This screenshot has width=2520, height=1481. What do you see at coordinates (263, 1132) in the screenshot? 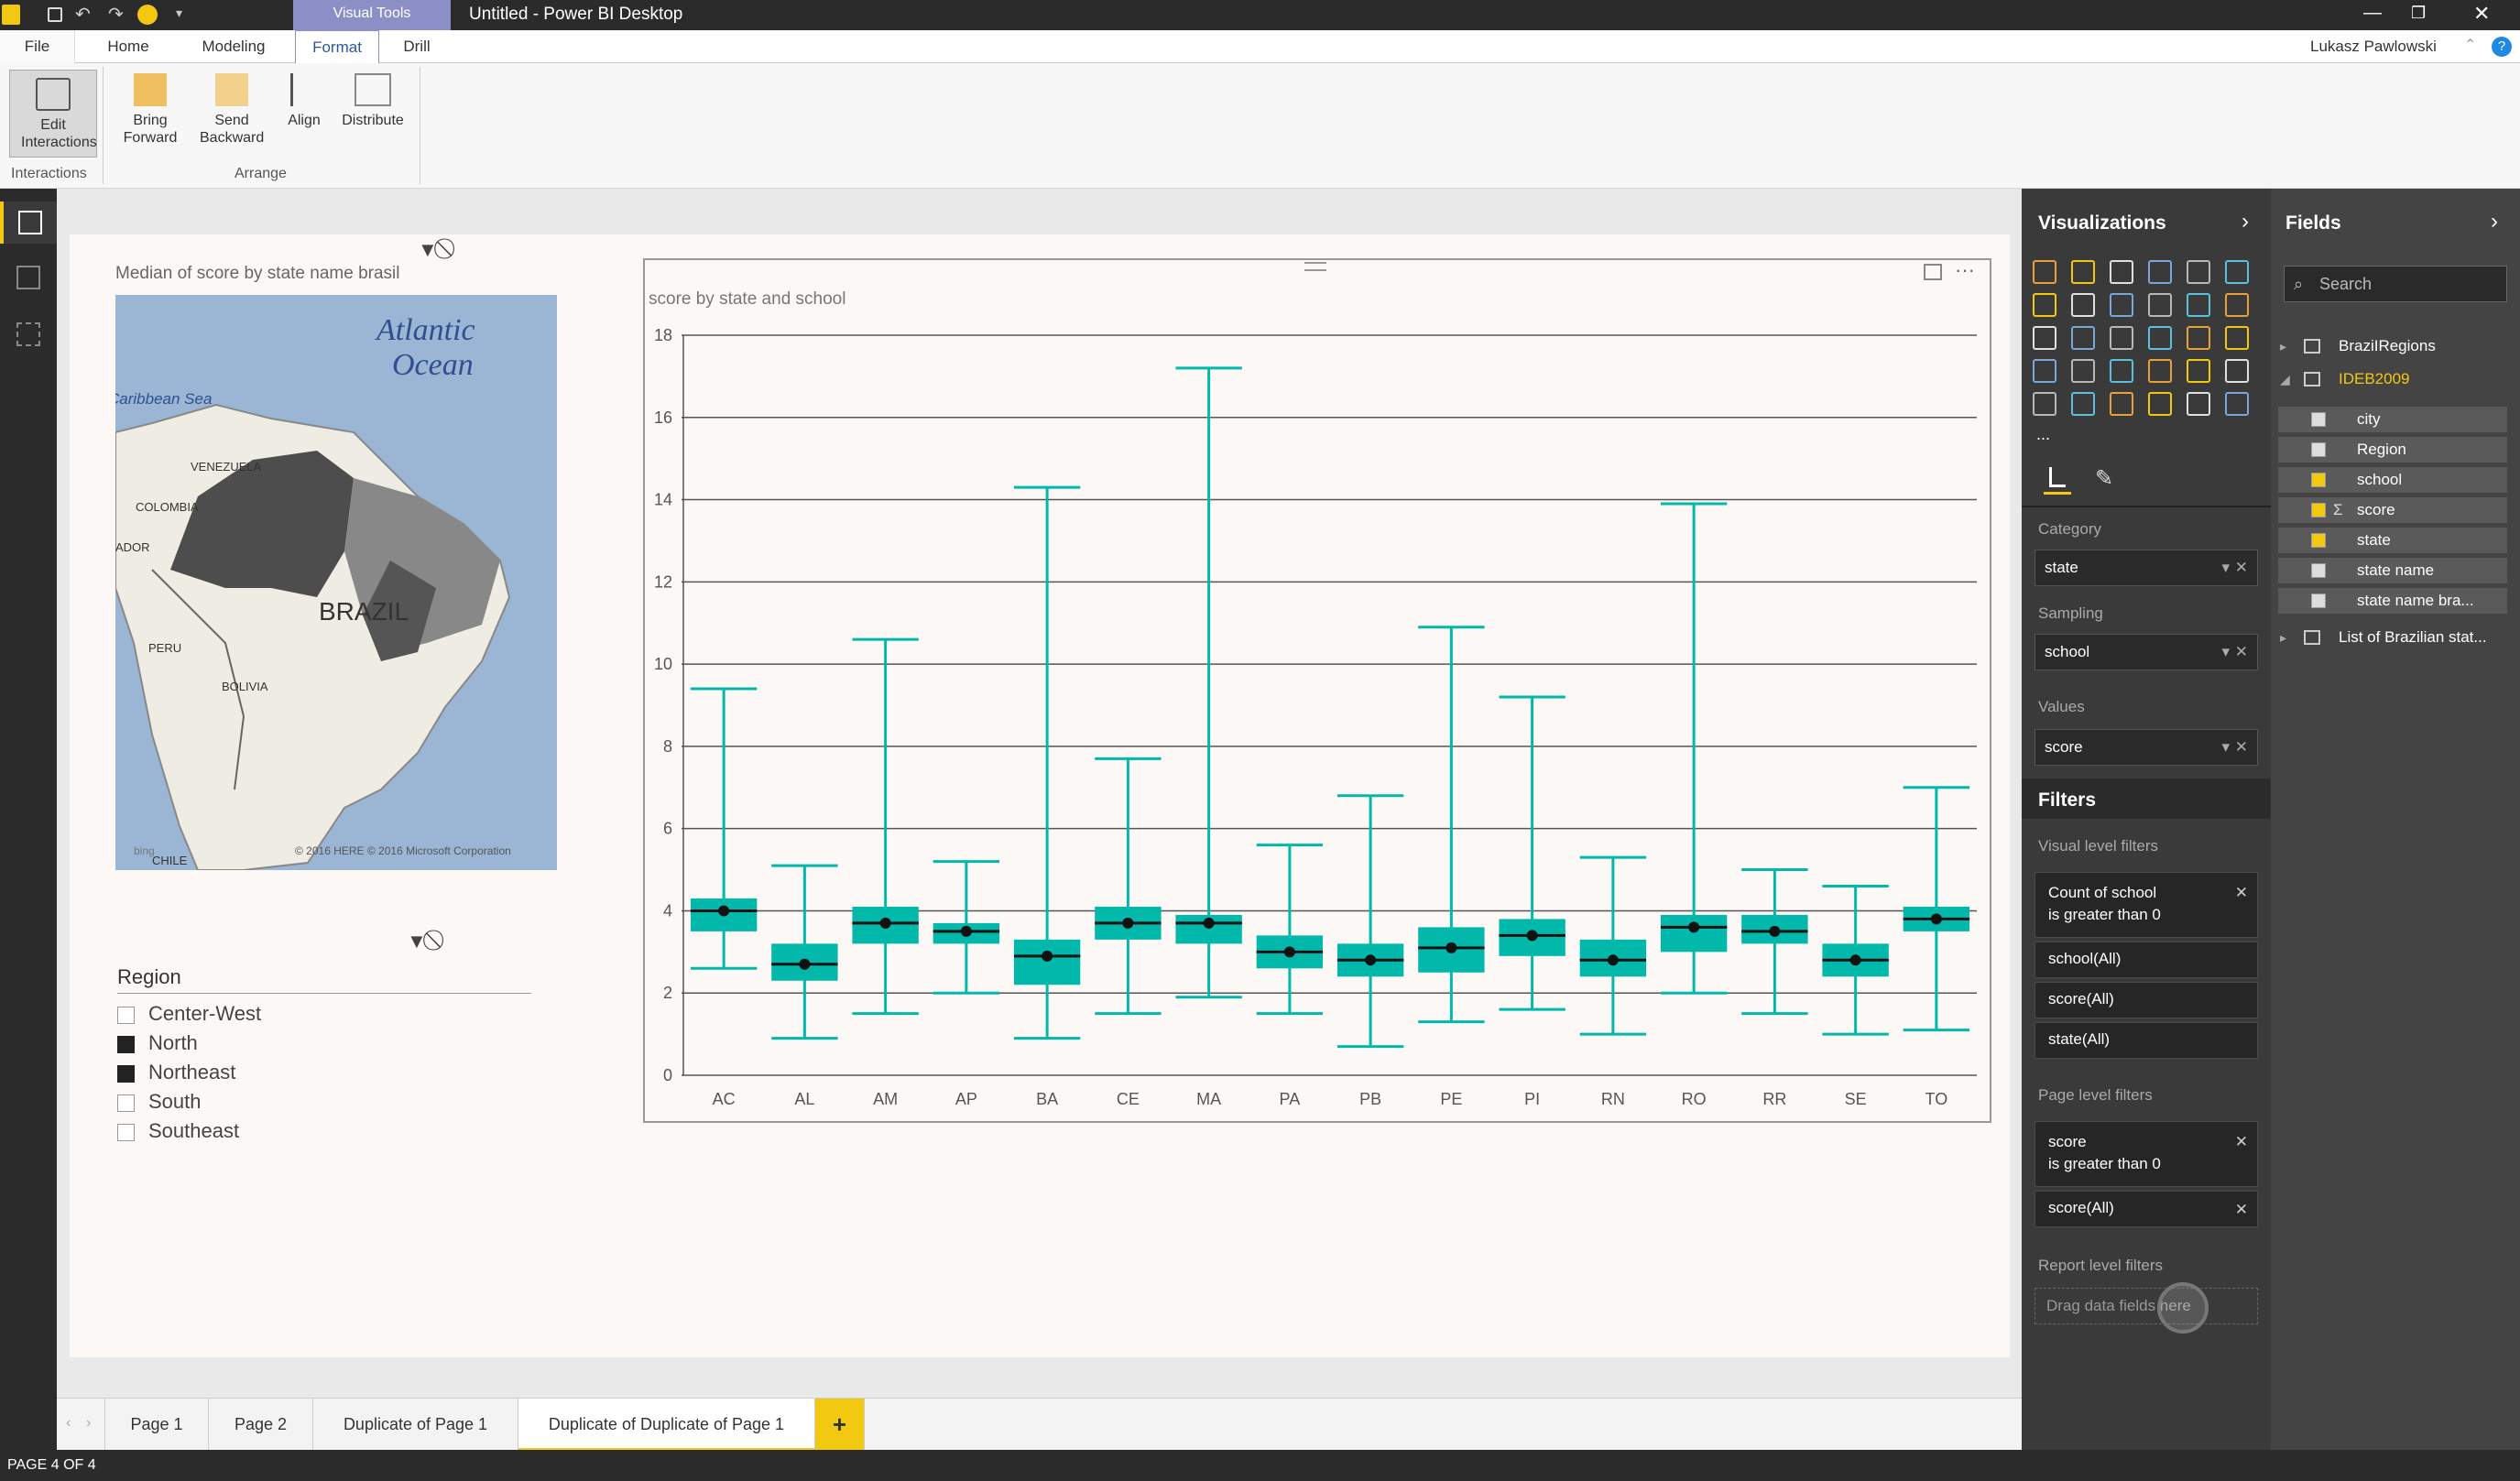
I see `slicer-item: Southeast` at bounding box center [263, 1132].